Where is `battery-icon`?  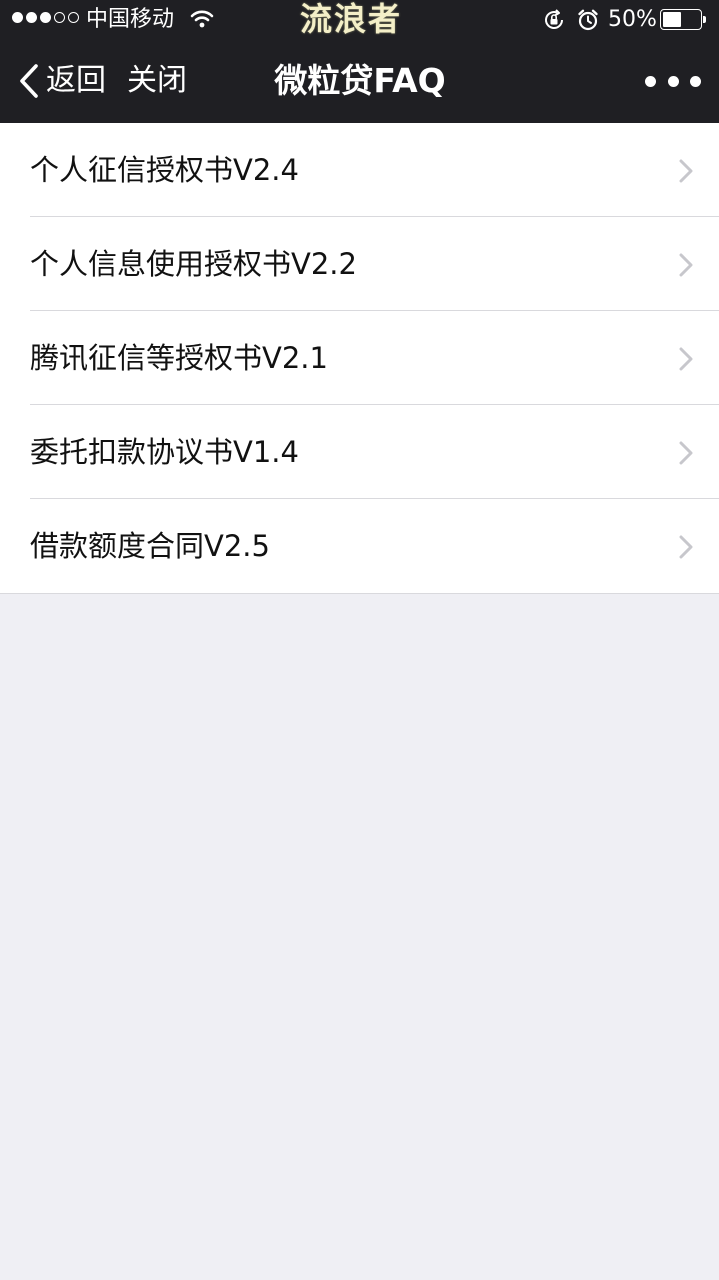 battery-icon is located at coordinates (684, 19).